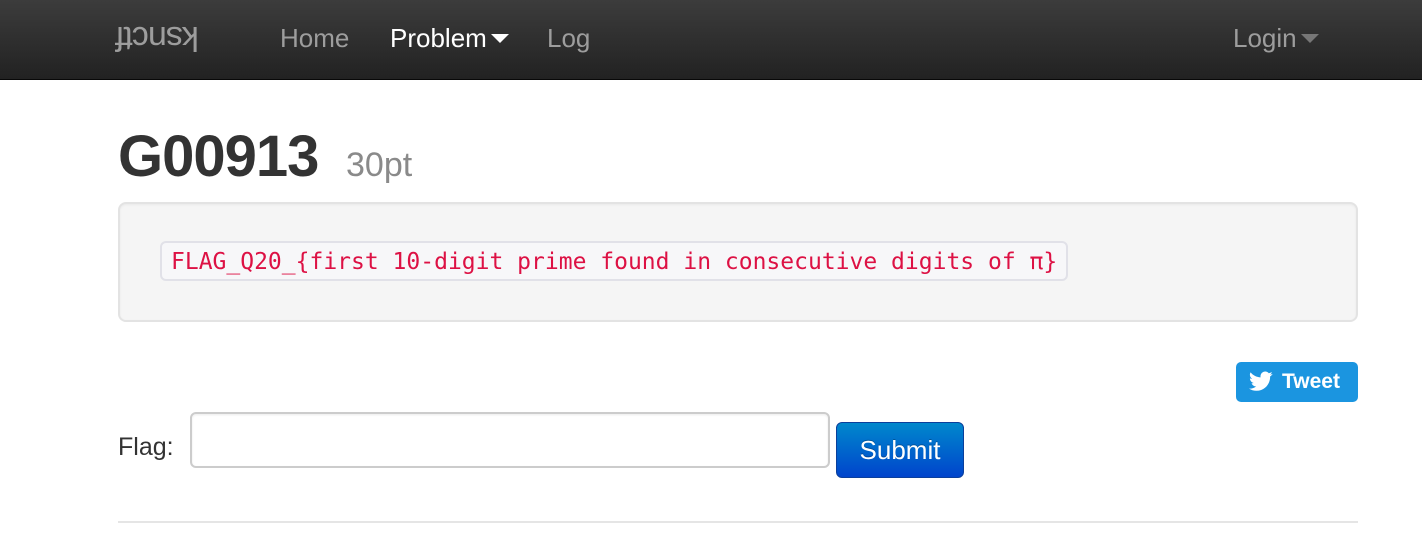 This screenshot has width=1422, height=548. Describe the element at coordinates (379, 165) in the screenshot. I see `problem-points: 30pt` at that location.